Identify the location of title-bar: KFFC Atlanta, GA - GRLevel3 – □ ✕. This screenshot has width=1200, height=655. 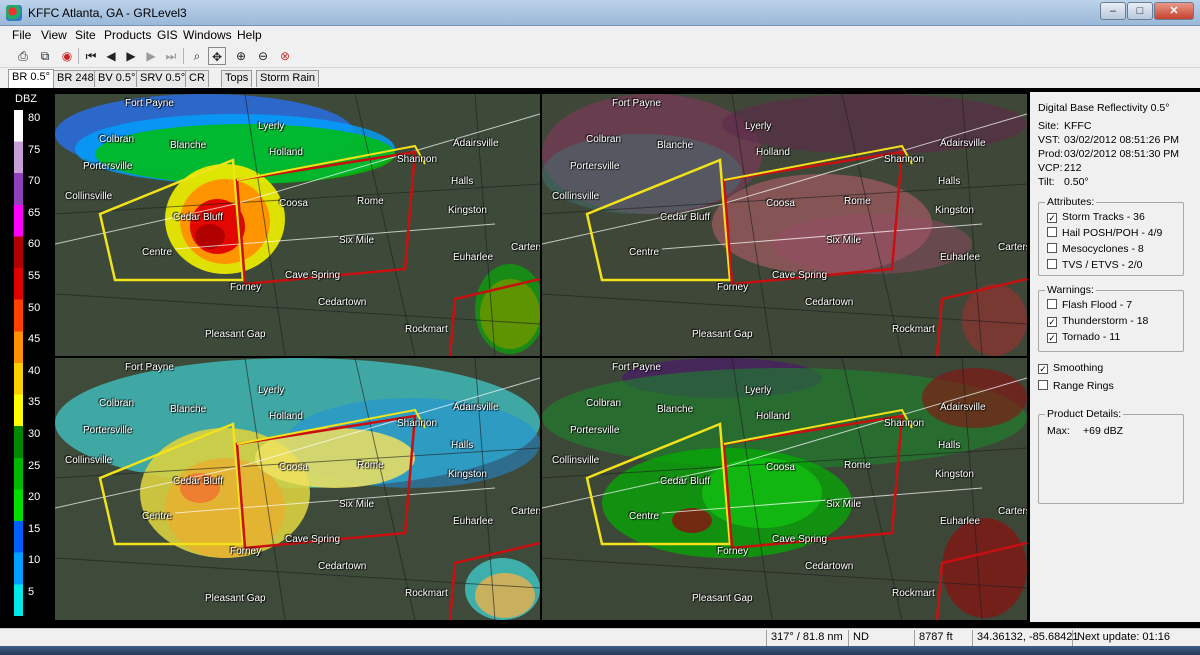
(600, 13).